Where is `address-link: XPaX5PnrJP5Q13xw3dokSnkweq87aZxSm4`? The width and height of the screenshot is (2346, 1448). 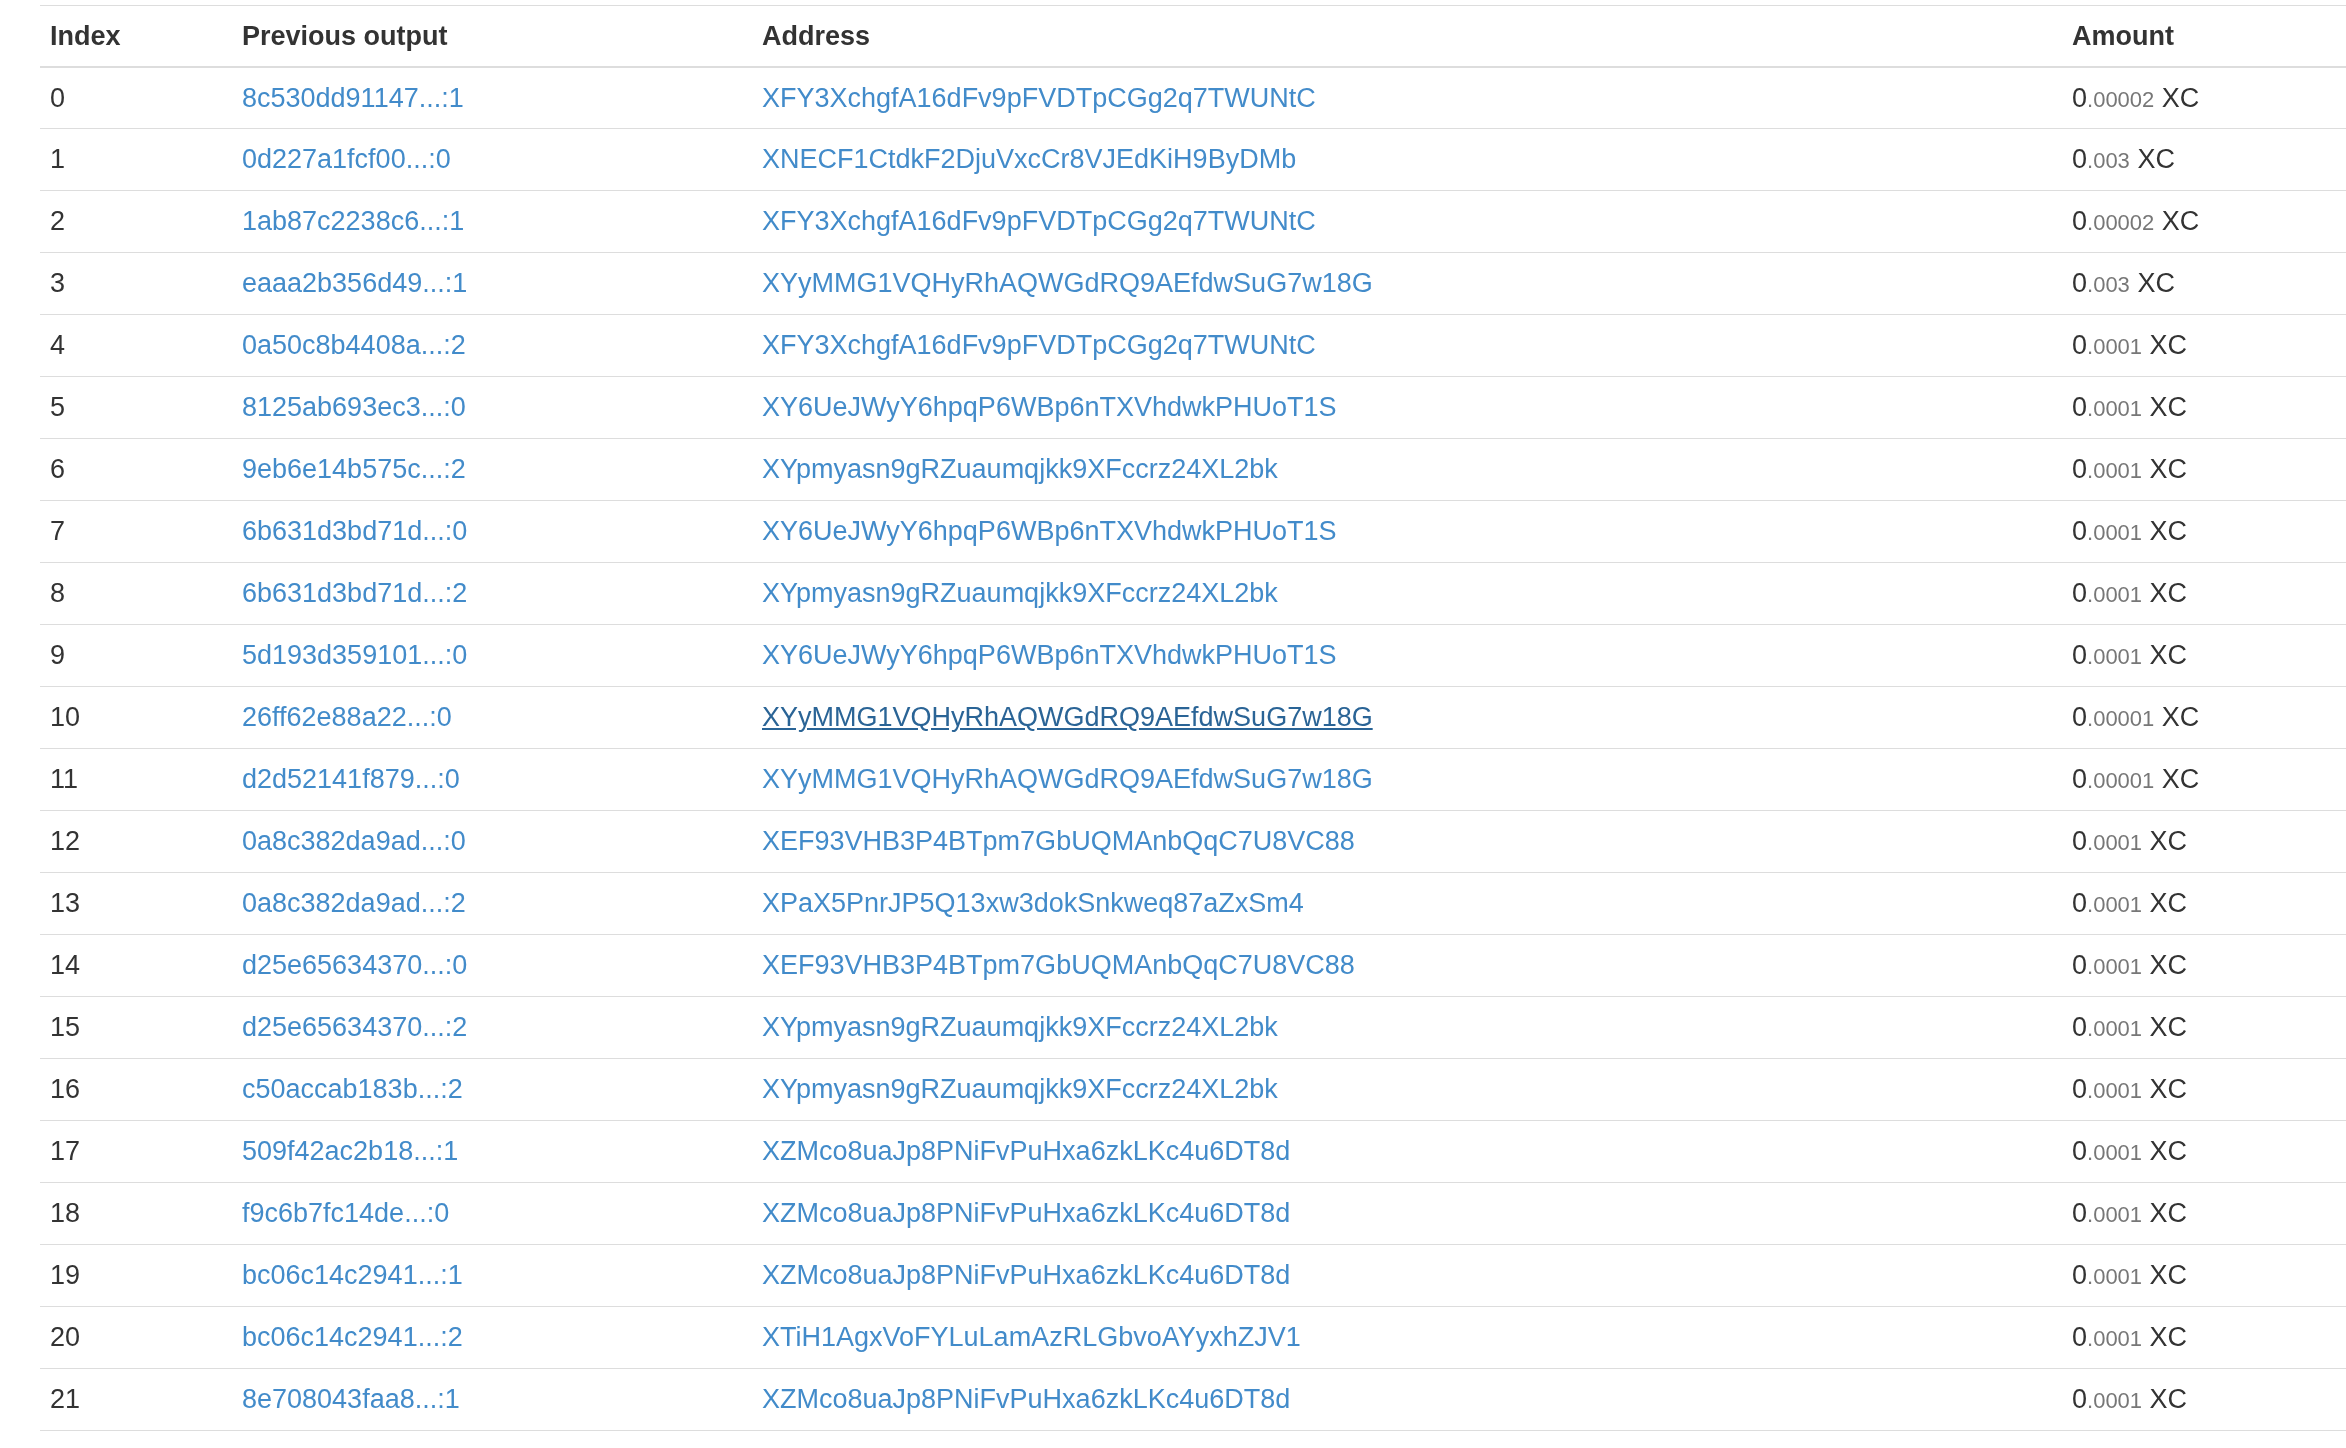 address-link: XPaX5PnrJP5Q13xw3dokSnkweq87aZxSm4 is located at coordinates (1033, 903).